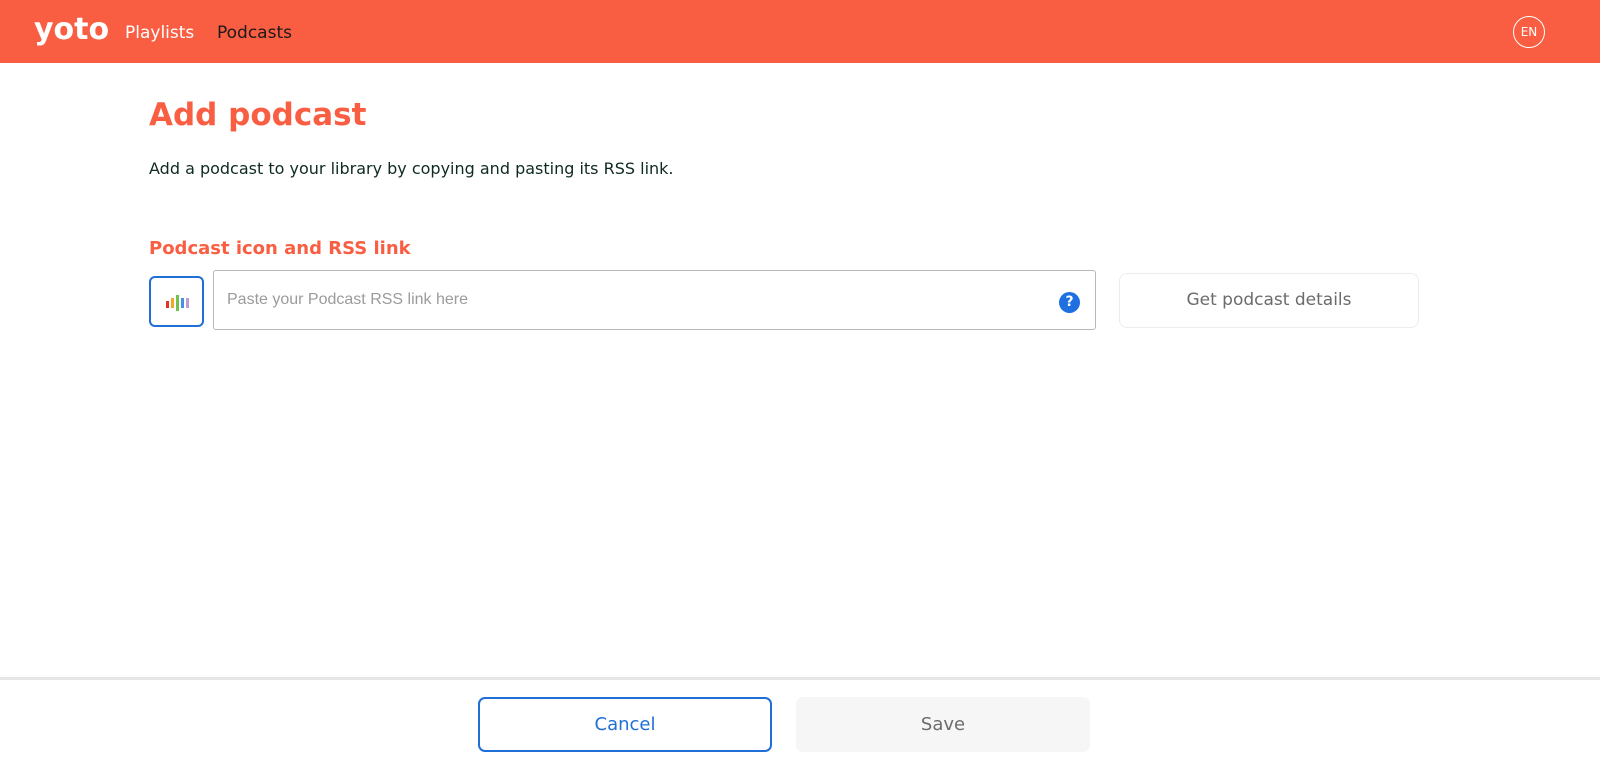 This screenshot has width=1600, height=775. Describe the element at coordinates (258, 115) in the screenshot. I see `page-title: Add podcast` at that location.